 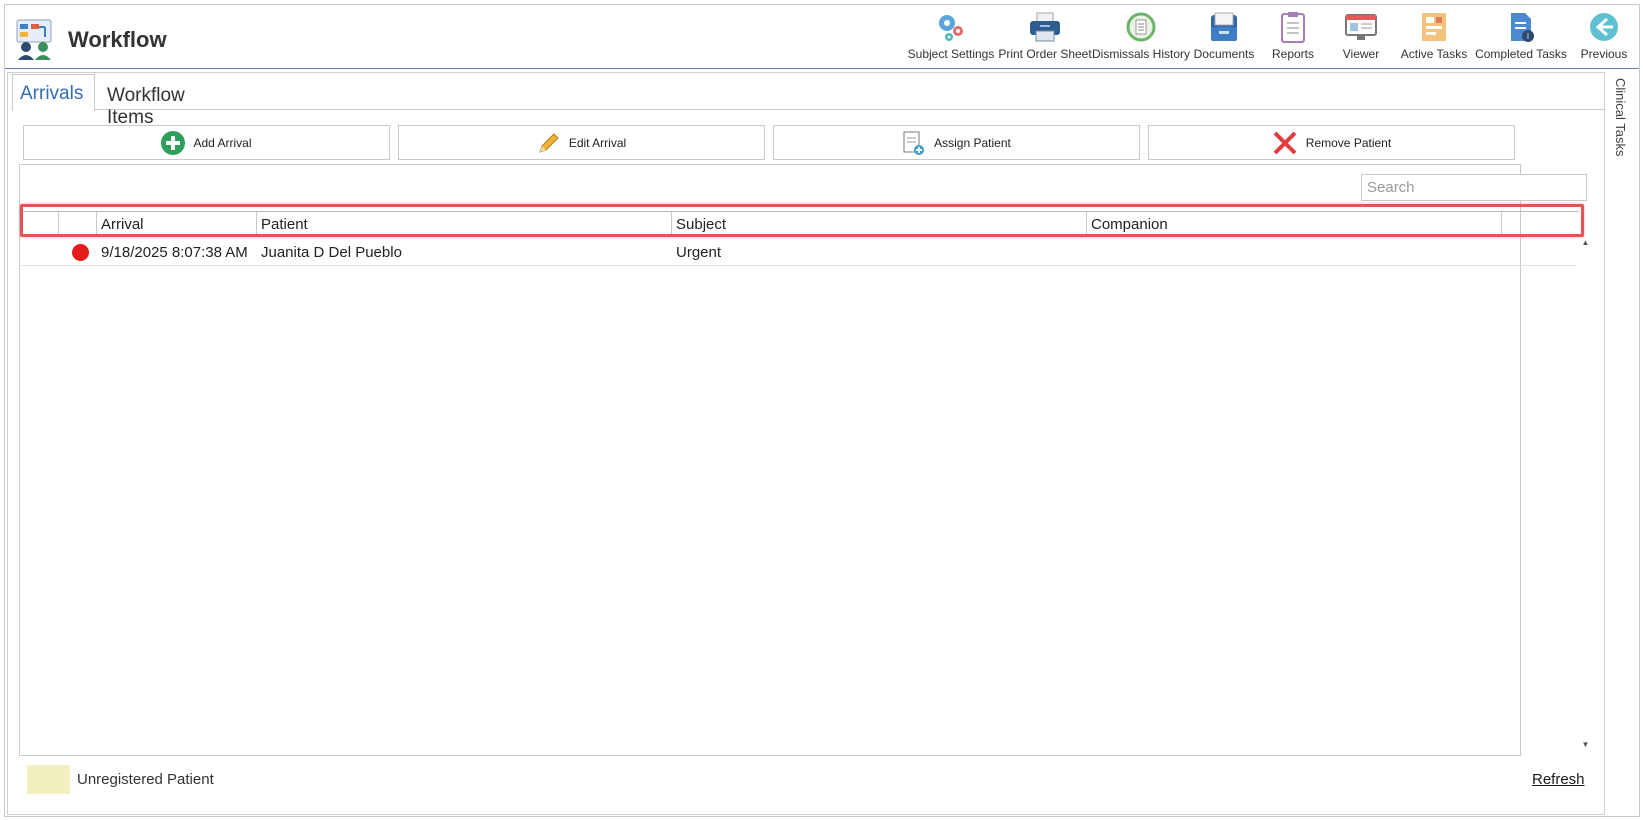 What do you see at coordinates (597, 142) in the screenshot?
I see `edit-arrival-label: Edit Arrival` at bounding box center [597, 142].